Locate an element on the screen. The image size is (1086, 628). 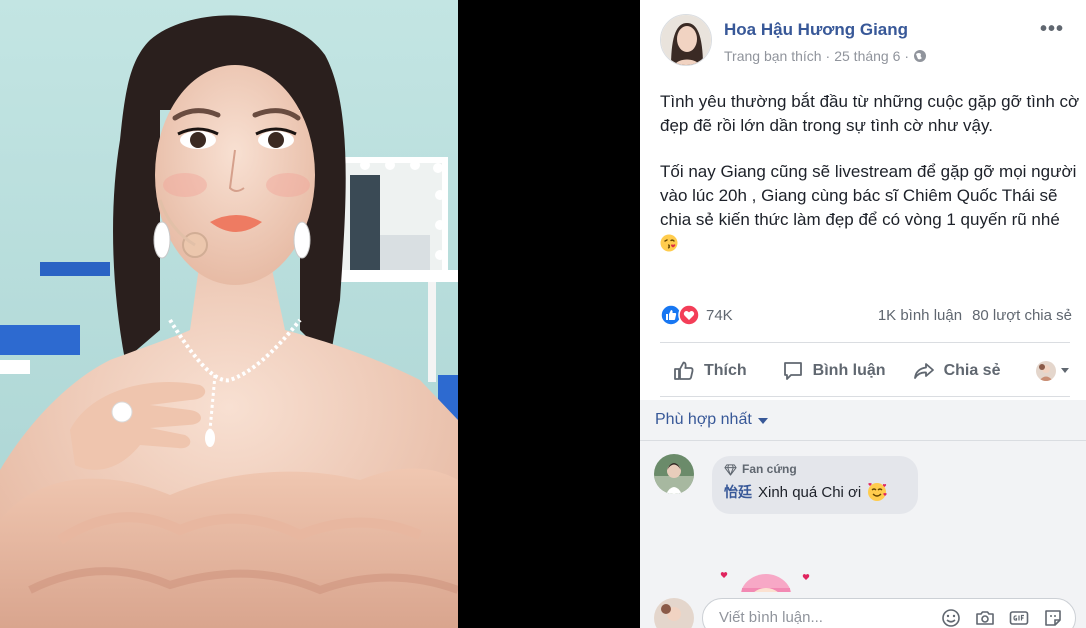
post-meta: Trang bạn thích · 25 tháng 6 · is located at coordinates (825, 56).